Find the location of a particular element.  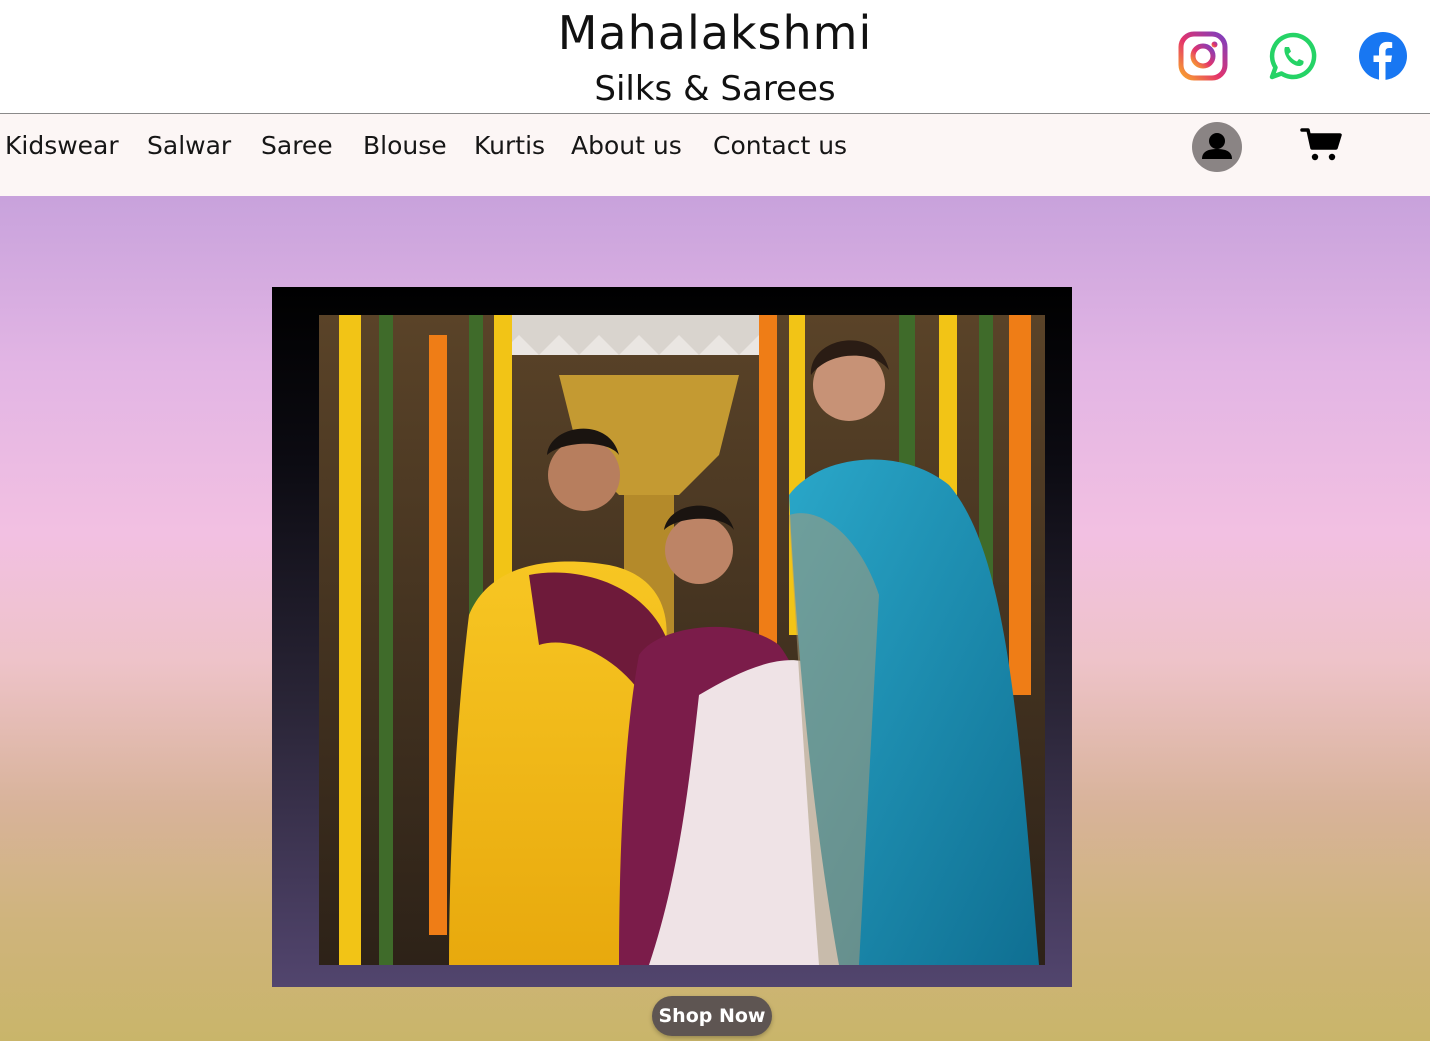

facebook-icon is located at coordinates (1383, 56).